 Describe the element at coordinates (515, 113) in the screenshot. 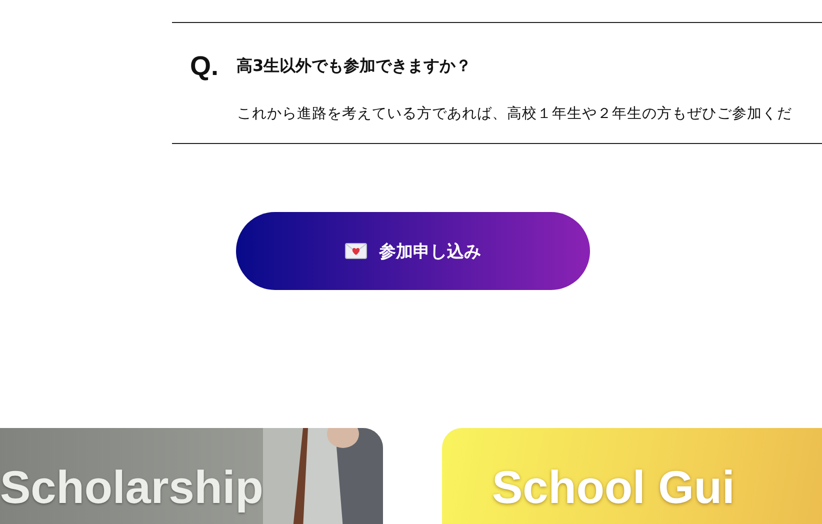

I see `faq-answer: これから進路を考えている方であれば、高校１年生や２年生の方もぜひご参加くだ` at that location.